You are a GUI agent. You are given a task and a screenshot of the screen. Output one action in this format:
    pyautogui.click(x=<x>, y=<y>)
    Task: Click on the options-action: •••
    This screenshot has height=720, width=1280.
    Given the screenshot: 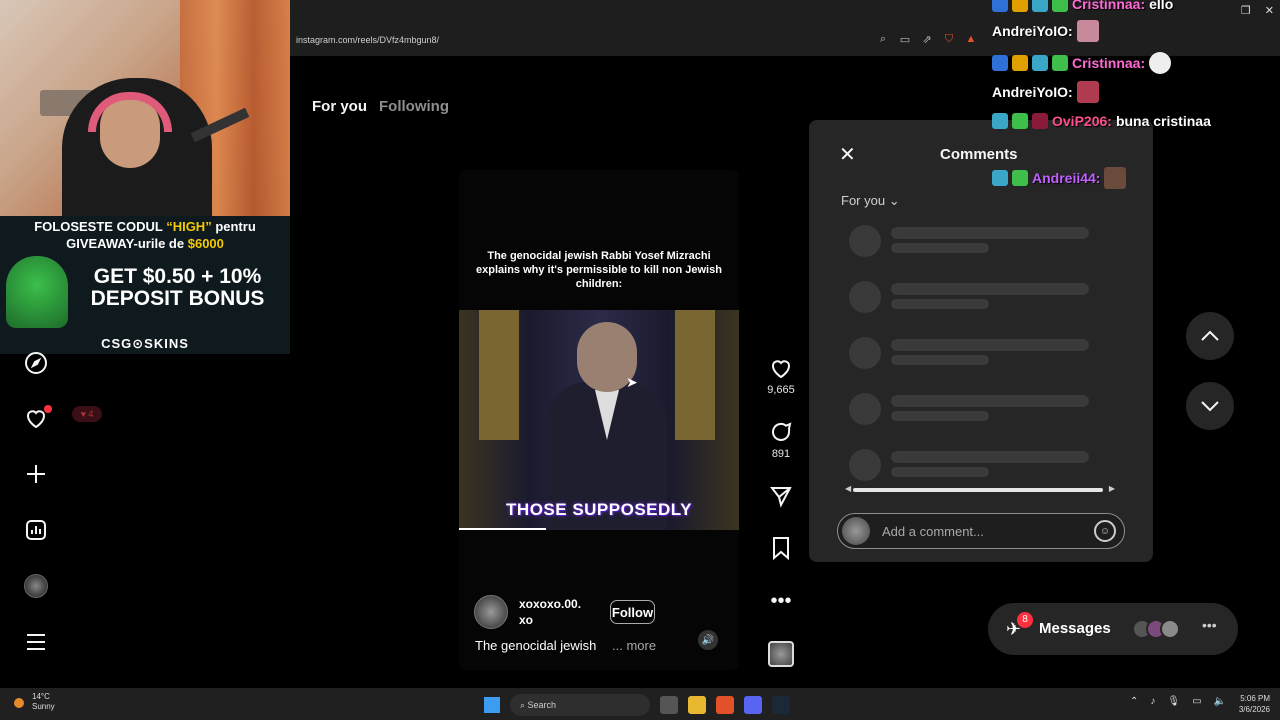 What is the action you would take?
    pyautogui.click(x=781, y=601)
    